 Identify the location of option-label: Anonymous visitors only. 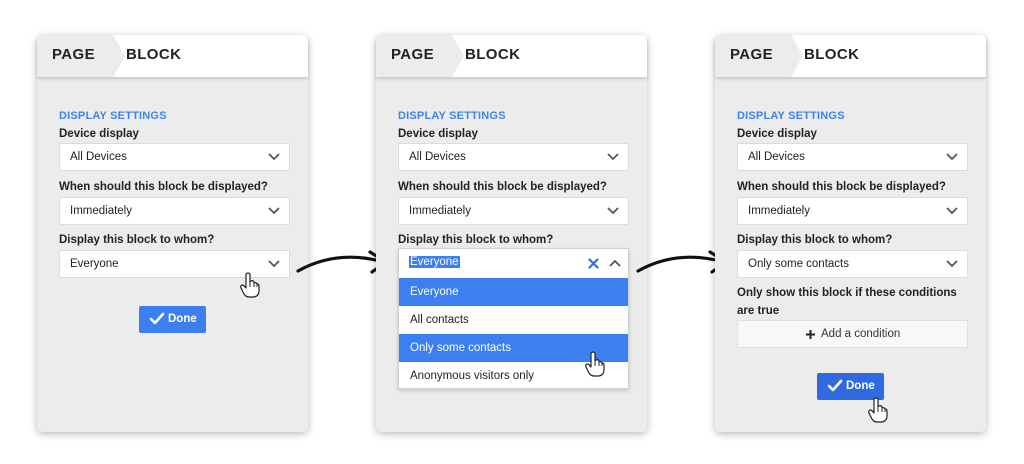
(472, 376).